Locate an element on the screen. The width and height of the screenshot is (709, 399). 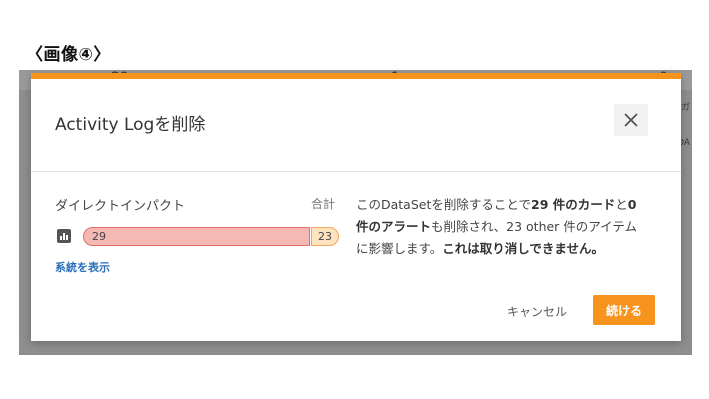
close-button is located at coordinates (631, 120).